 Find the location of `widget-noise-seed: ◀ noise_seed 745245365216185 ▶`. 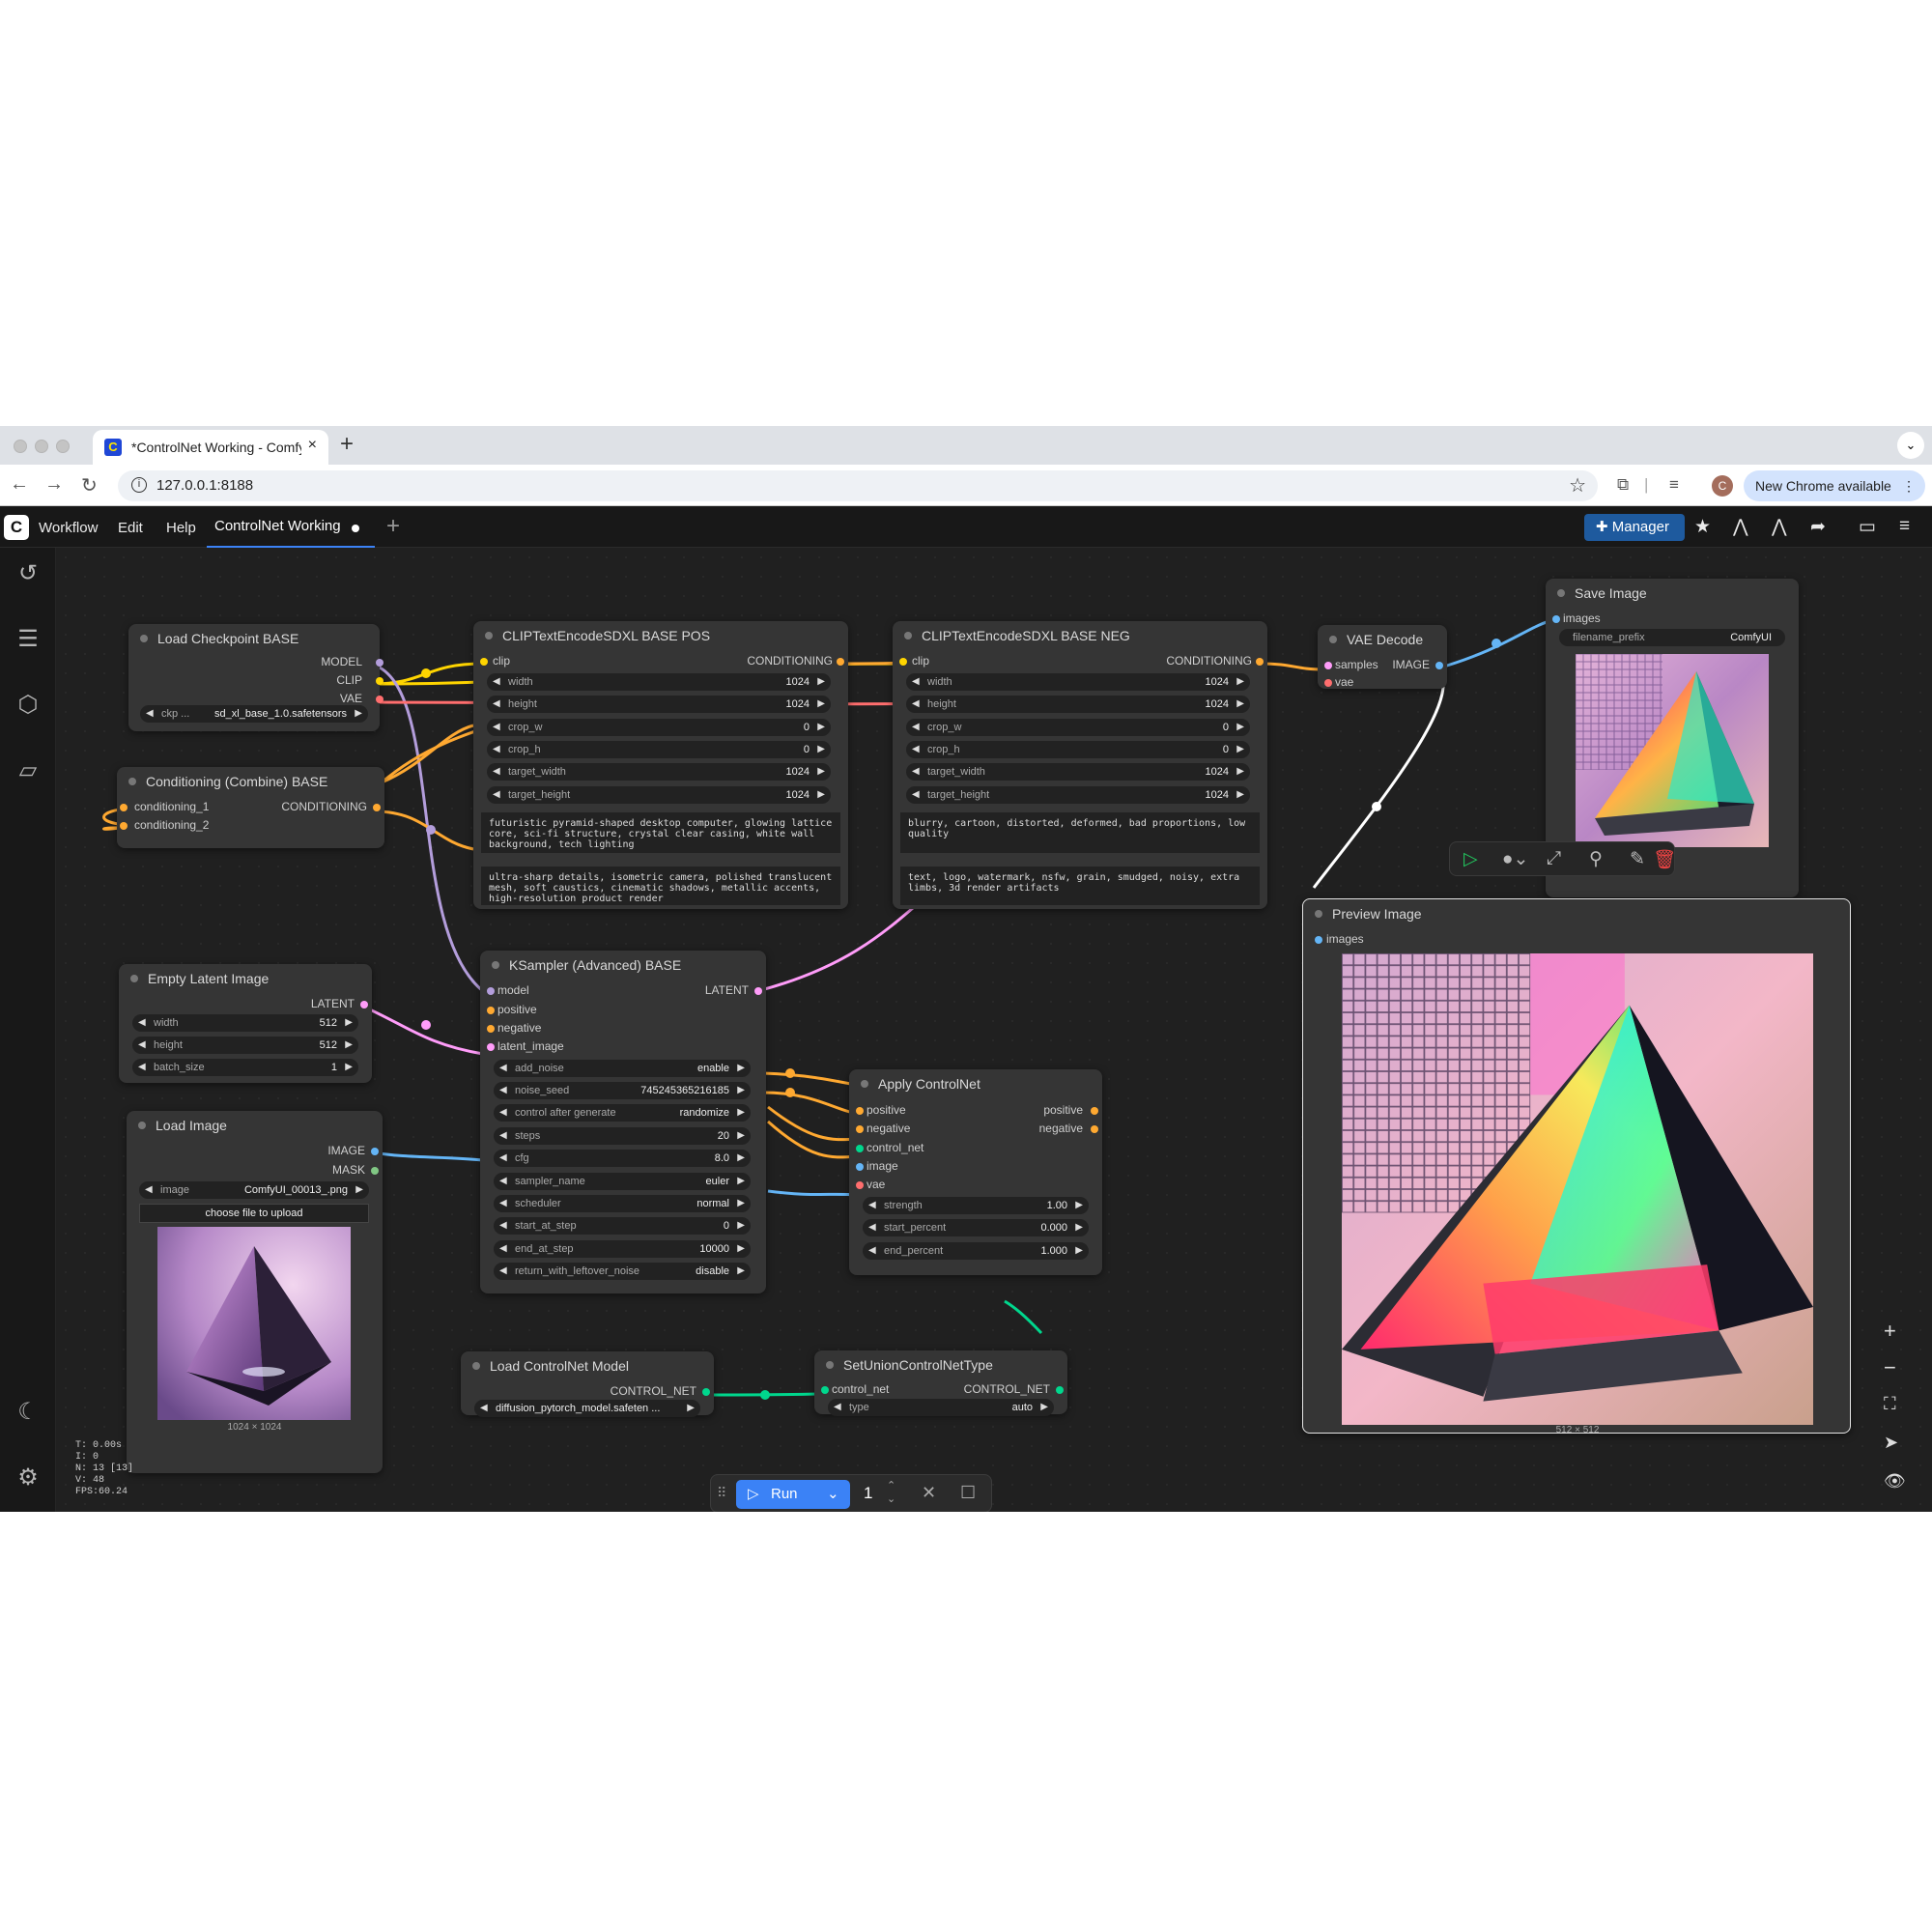

widget-noise-seed: ◀ noise_seed 745245365216185 ▶ is located at coordinates (622, 1090).